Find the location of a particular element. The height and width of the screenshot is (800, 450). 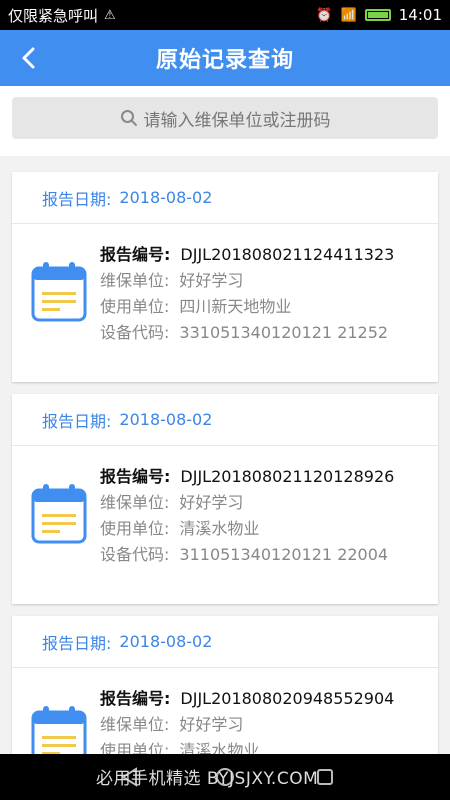

back-arrow-icon is located at coordinates (28, 58).